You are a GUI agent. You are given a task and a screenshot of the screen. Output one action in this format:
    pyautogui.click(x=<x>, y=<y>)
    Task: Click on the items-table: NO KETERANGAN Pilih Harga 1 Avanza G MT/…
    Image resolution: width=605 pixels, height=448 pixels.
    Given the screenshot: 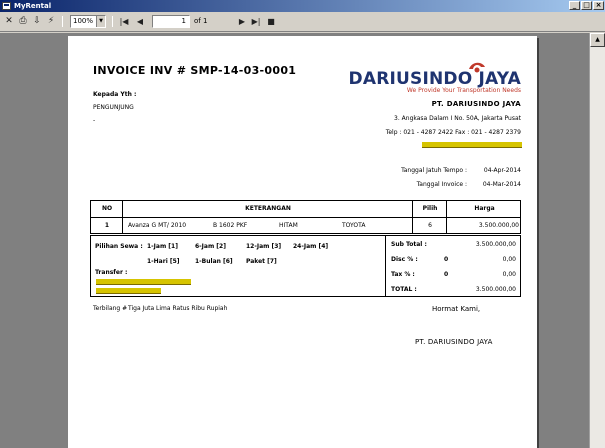 What is the action you would take?
    pyautogui.click(x=305, y=217)
    